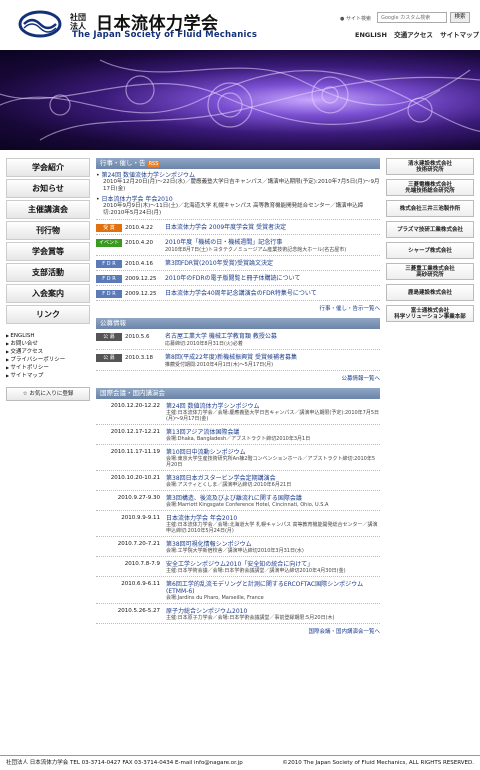  Describe the element at coordinates (141, 294) in the screenshot. I see `news-date: 2009.12.25` at that location.